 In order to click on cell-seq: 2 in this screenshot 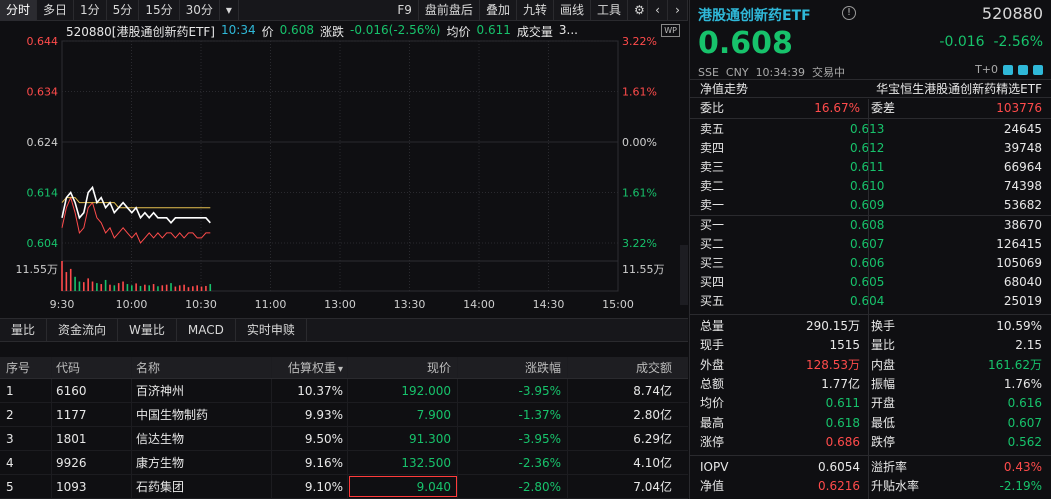, I will do `click(26, 414)`.